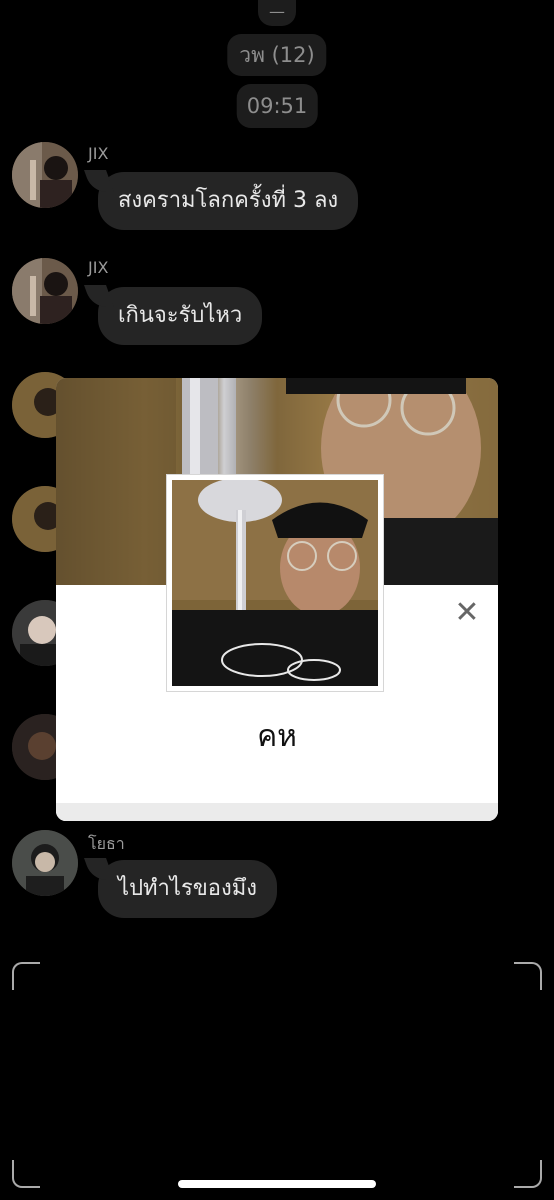 This screenshot has width=554, height=1200. What do you see at coordinates (277, 106) in the screenshot?
I see `time-label: 09:51` at bounding box center [277, 106].